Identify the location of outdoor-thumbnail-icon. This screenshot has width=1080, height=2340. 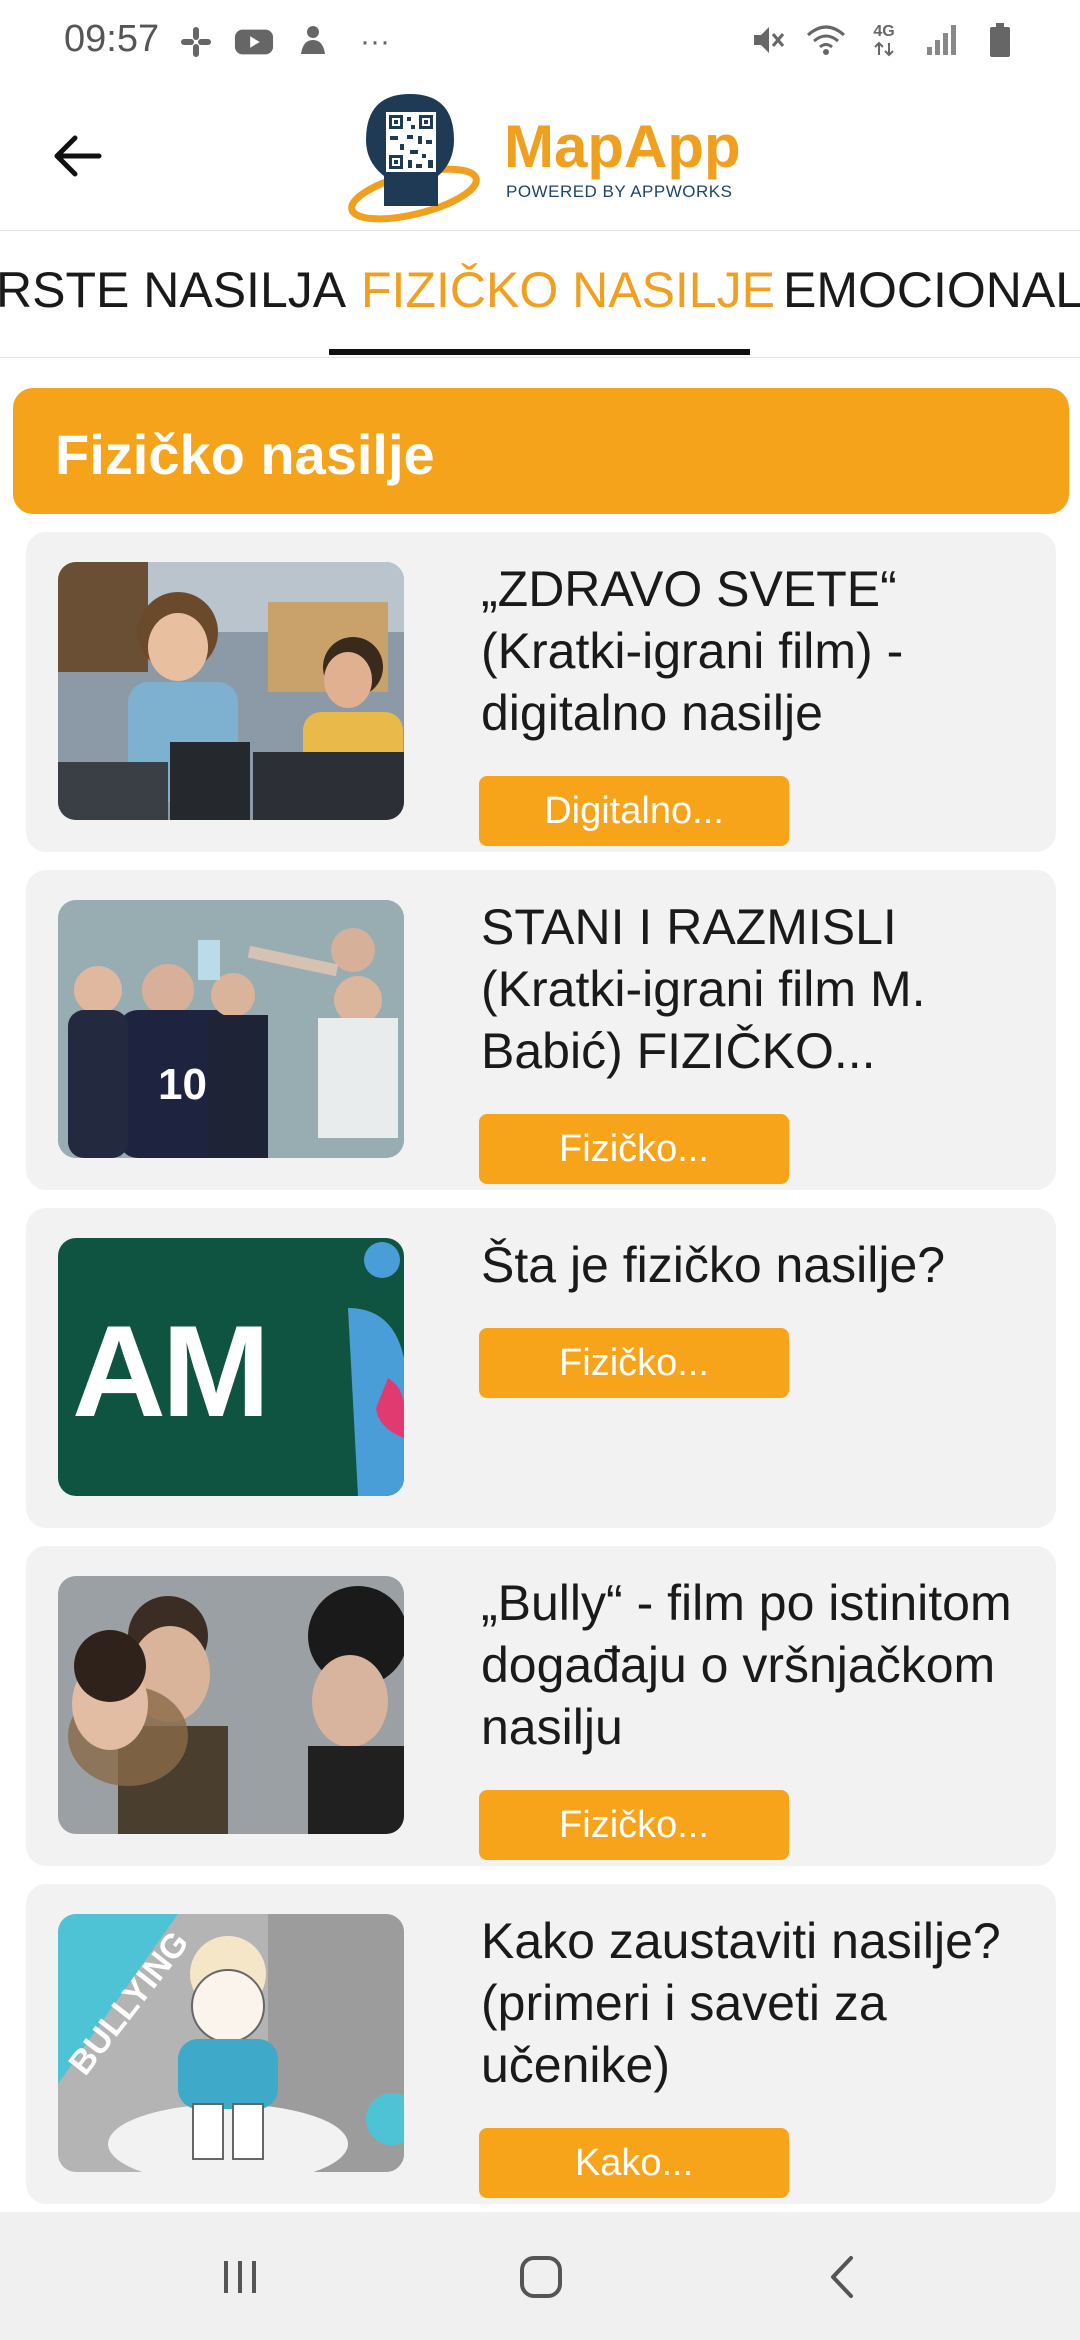
(231, 1705).